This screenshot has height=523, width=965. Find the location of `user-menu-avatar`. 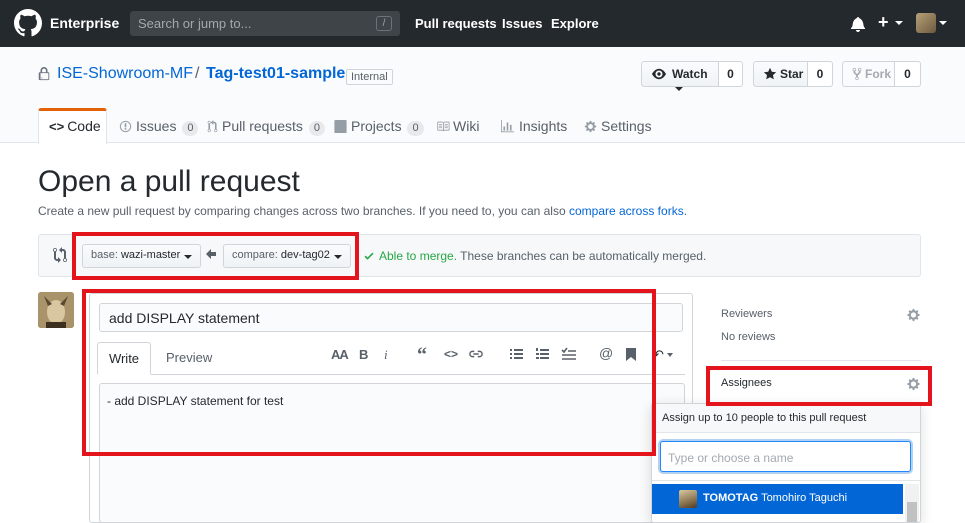

user-menu-avatar is located at coordinates (926, 23).